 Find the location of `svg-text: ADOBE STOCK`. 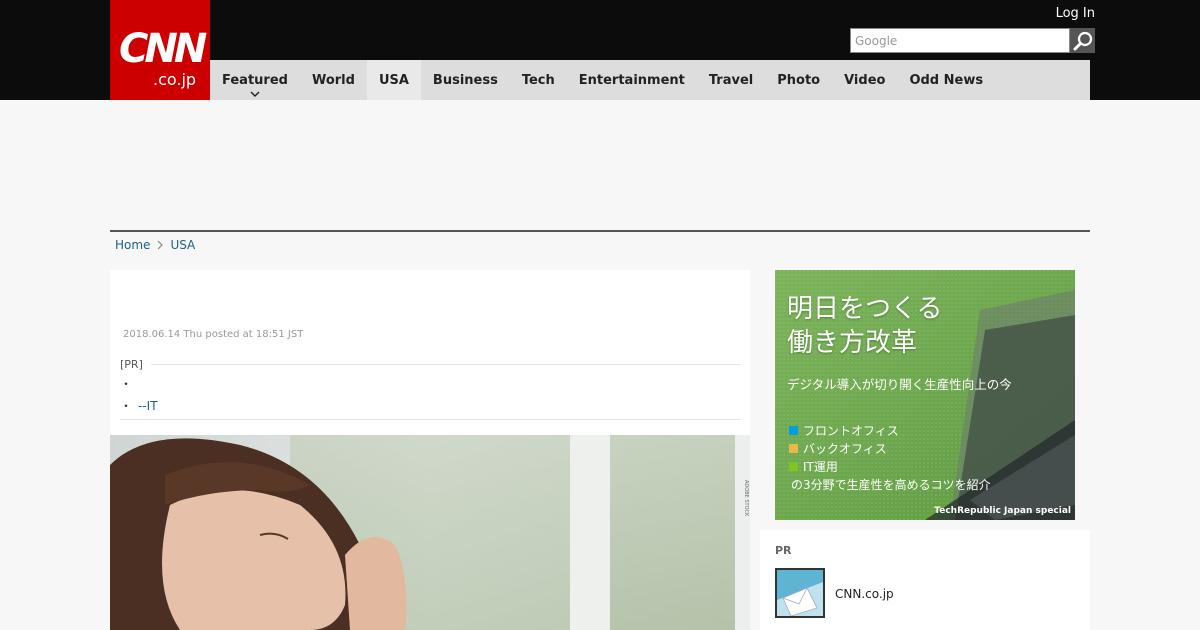

svg-text: ADOBE STOCK is located at coordinates (746, 498).